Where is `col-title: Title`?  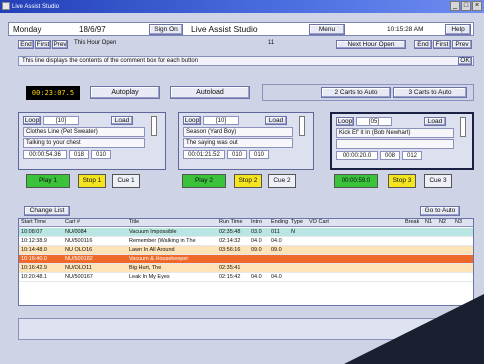
col-title: Title is located at coordinates (134, 222).